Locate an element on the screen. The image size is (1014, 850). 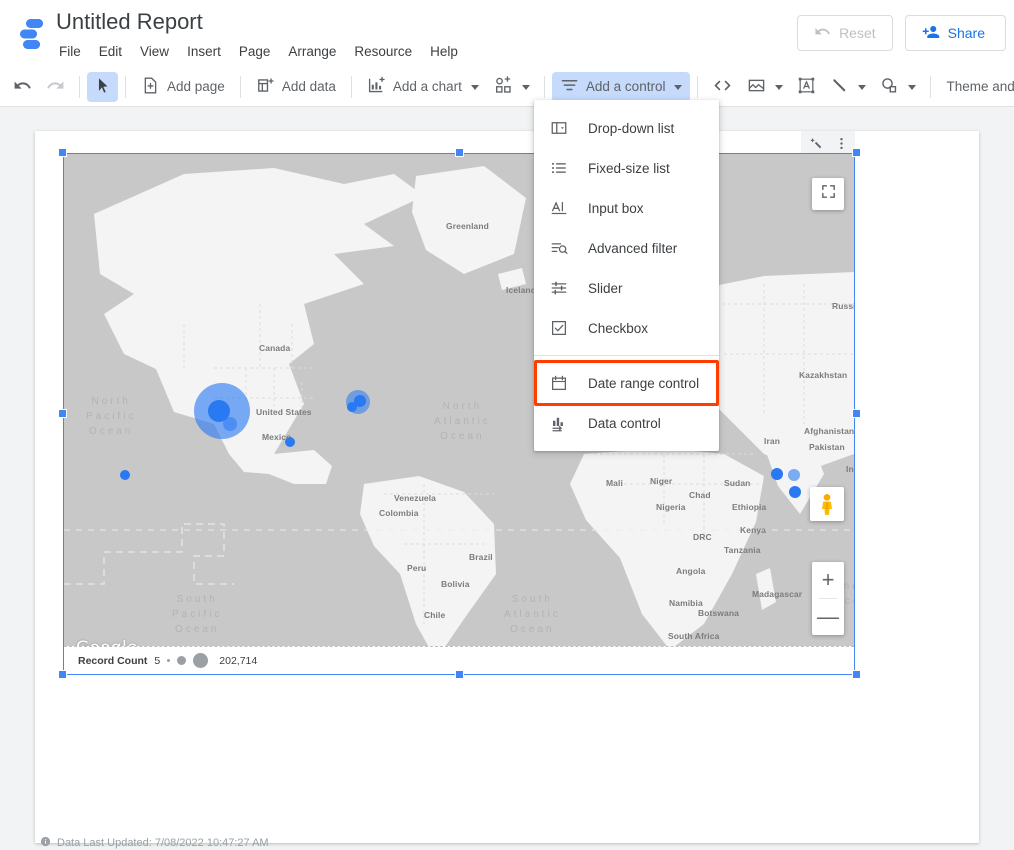
share-button: Share is located at coordinates (955, 33).